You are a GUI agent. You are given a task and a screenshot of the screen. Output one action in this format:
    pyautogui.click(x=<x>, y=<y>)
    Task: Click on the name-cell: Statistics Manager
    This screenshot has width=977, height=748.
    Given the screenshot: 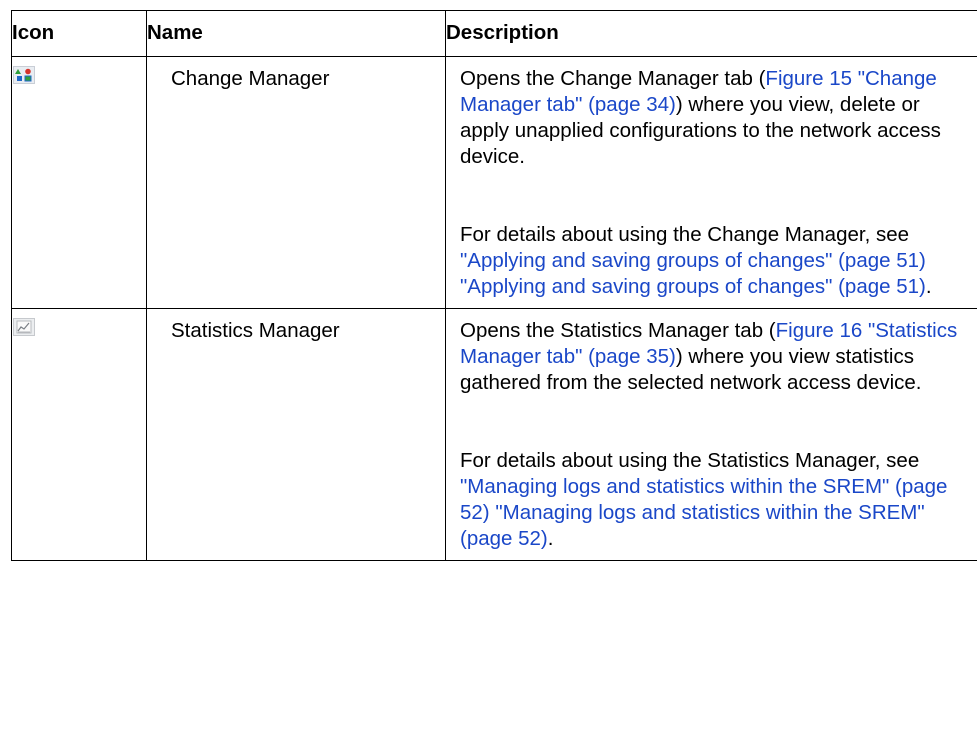 What is the action you would take?
    pyautogui.click(x=296, y=434)
    